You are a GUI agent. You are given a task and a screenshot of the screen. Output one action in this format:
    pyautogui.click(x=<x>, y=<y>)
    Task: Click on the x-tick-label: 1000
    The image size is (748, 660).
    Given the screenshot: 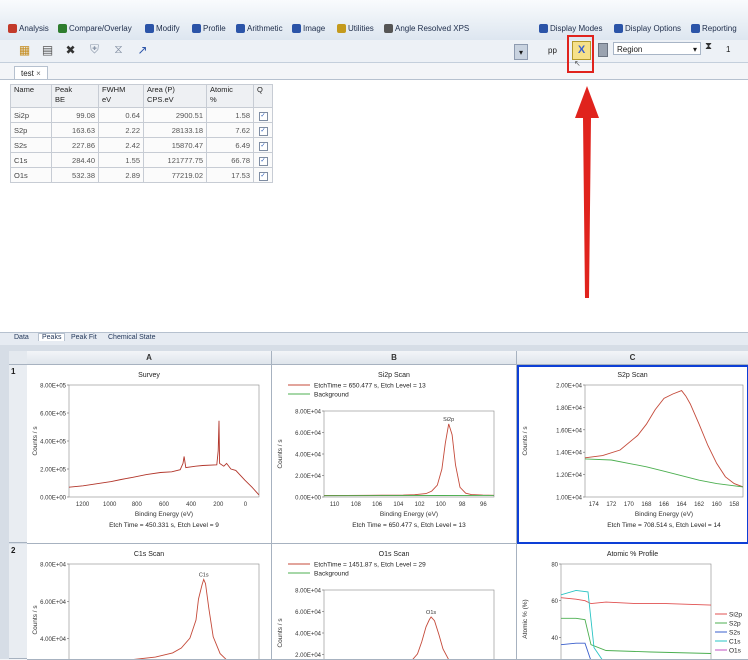 What is the action you would take?
    pyautogui.click(x=110, y=505)
    